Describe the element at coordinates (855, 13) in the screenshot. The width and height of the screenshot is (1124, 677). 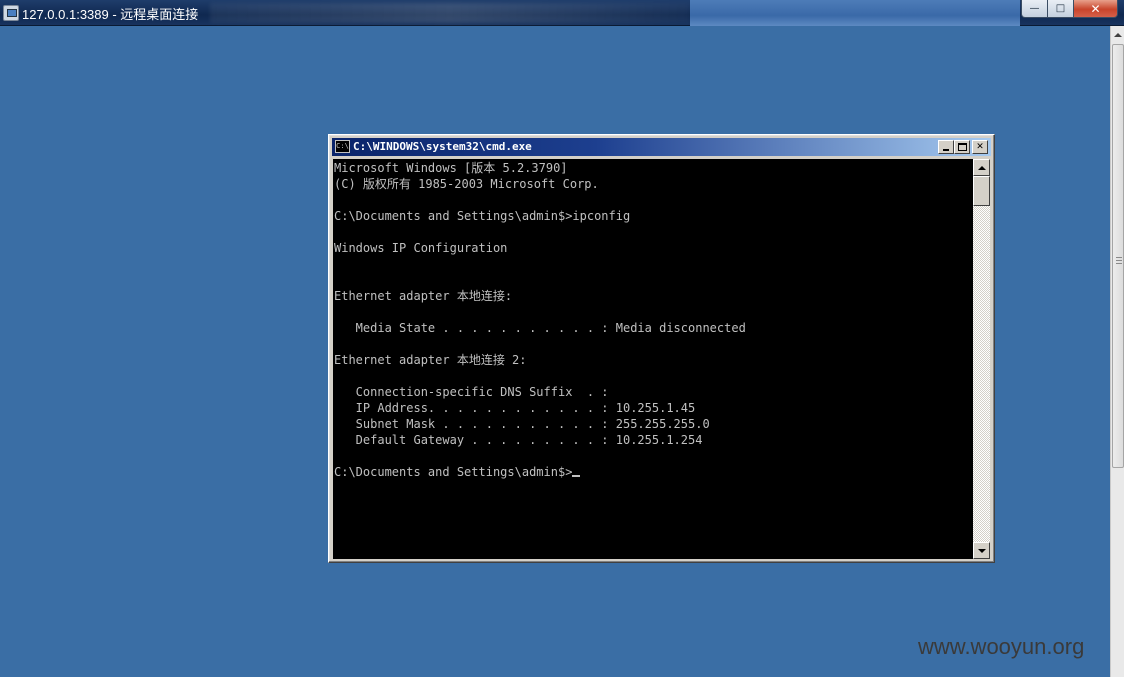
I see `titlebar-glass-area` at that location.